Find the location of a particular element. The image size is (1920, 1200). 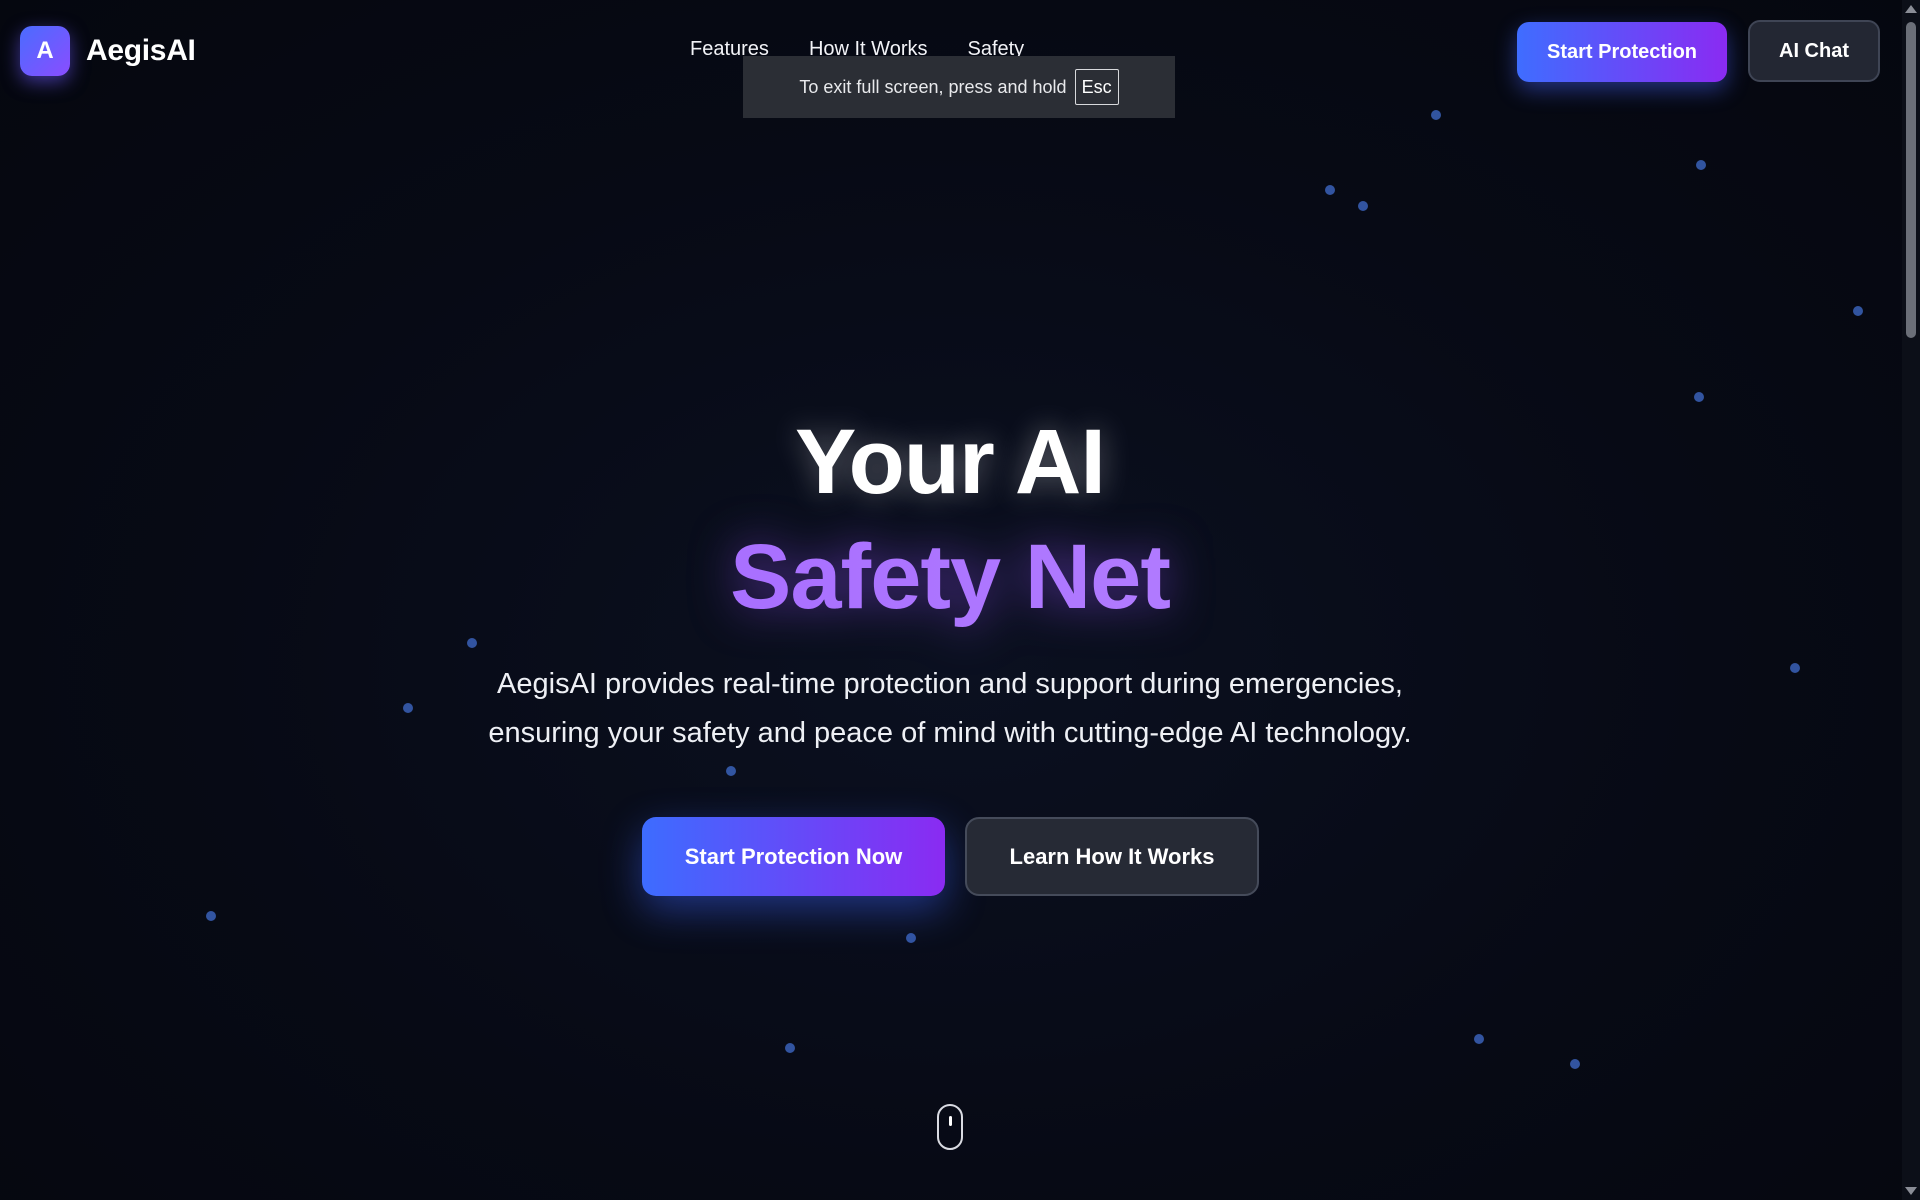

ai-chat-button: AI Chat is located at coordinates (1814, 51).